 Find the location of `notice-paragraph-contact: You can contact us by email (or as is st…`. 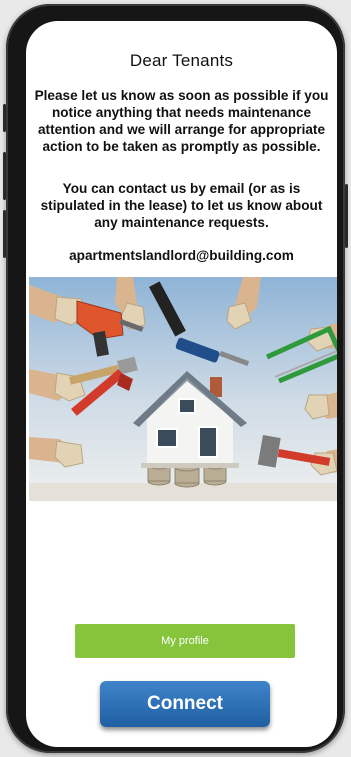

notice-paragraph-contact: You can contact us by email (or as is st… is located at coordinates (181, 205).